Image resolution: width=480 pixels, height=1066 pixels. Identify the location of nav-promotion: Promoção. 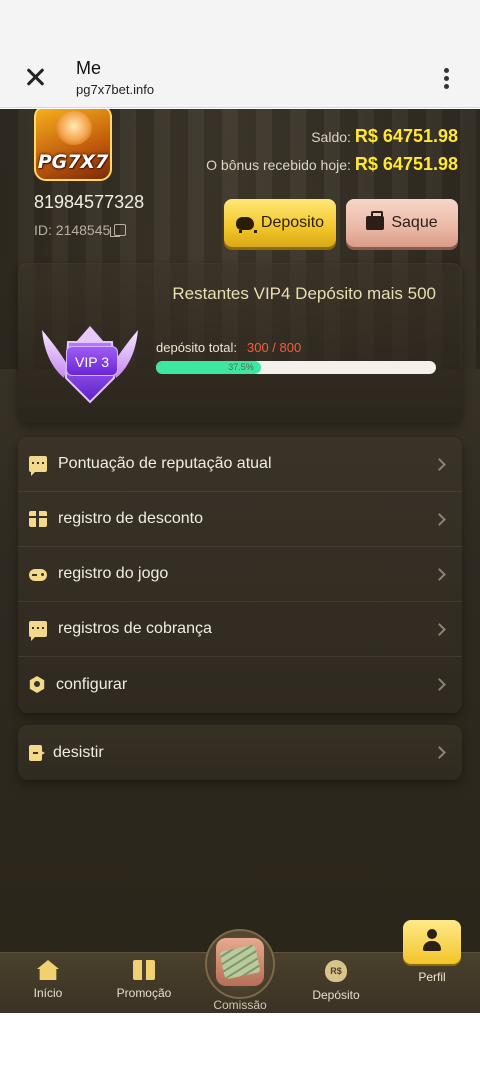
(144, 984).